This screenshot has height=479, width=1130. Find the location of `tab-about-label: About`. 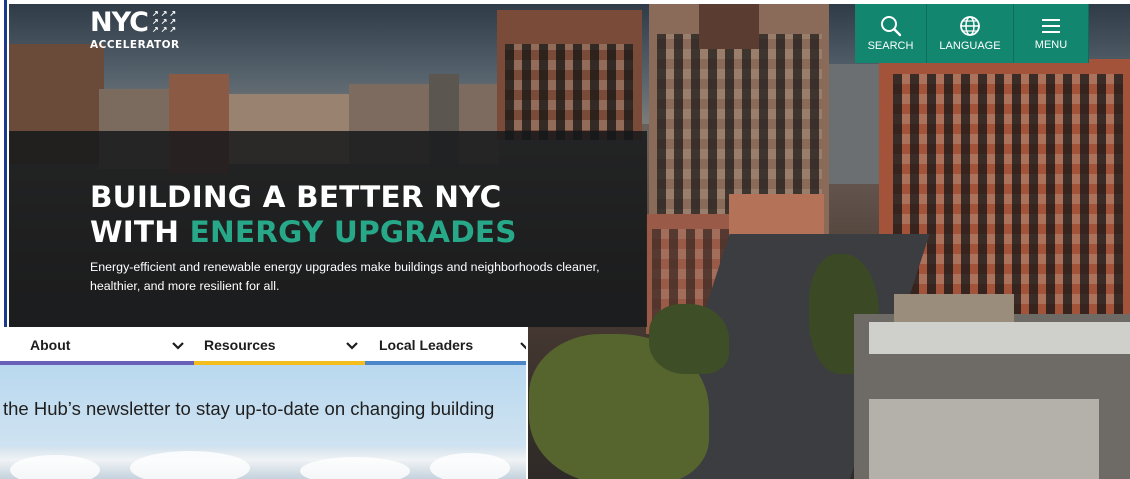

tab-about-label: About is located at coordinates (50, 345).